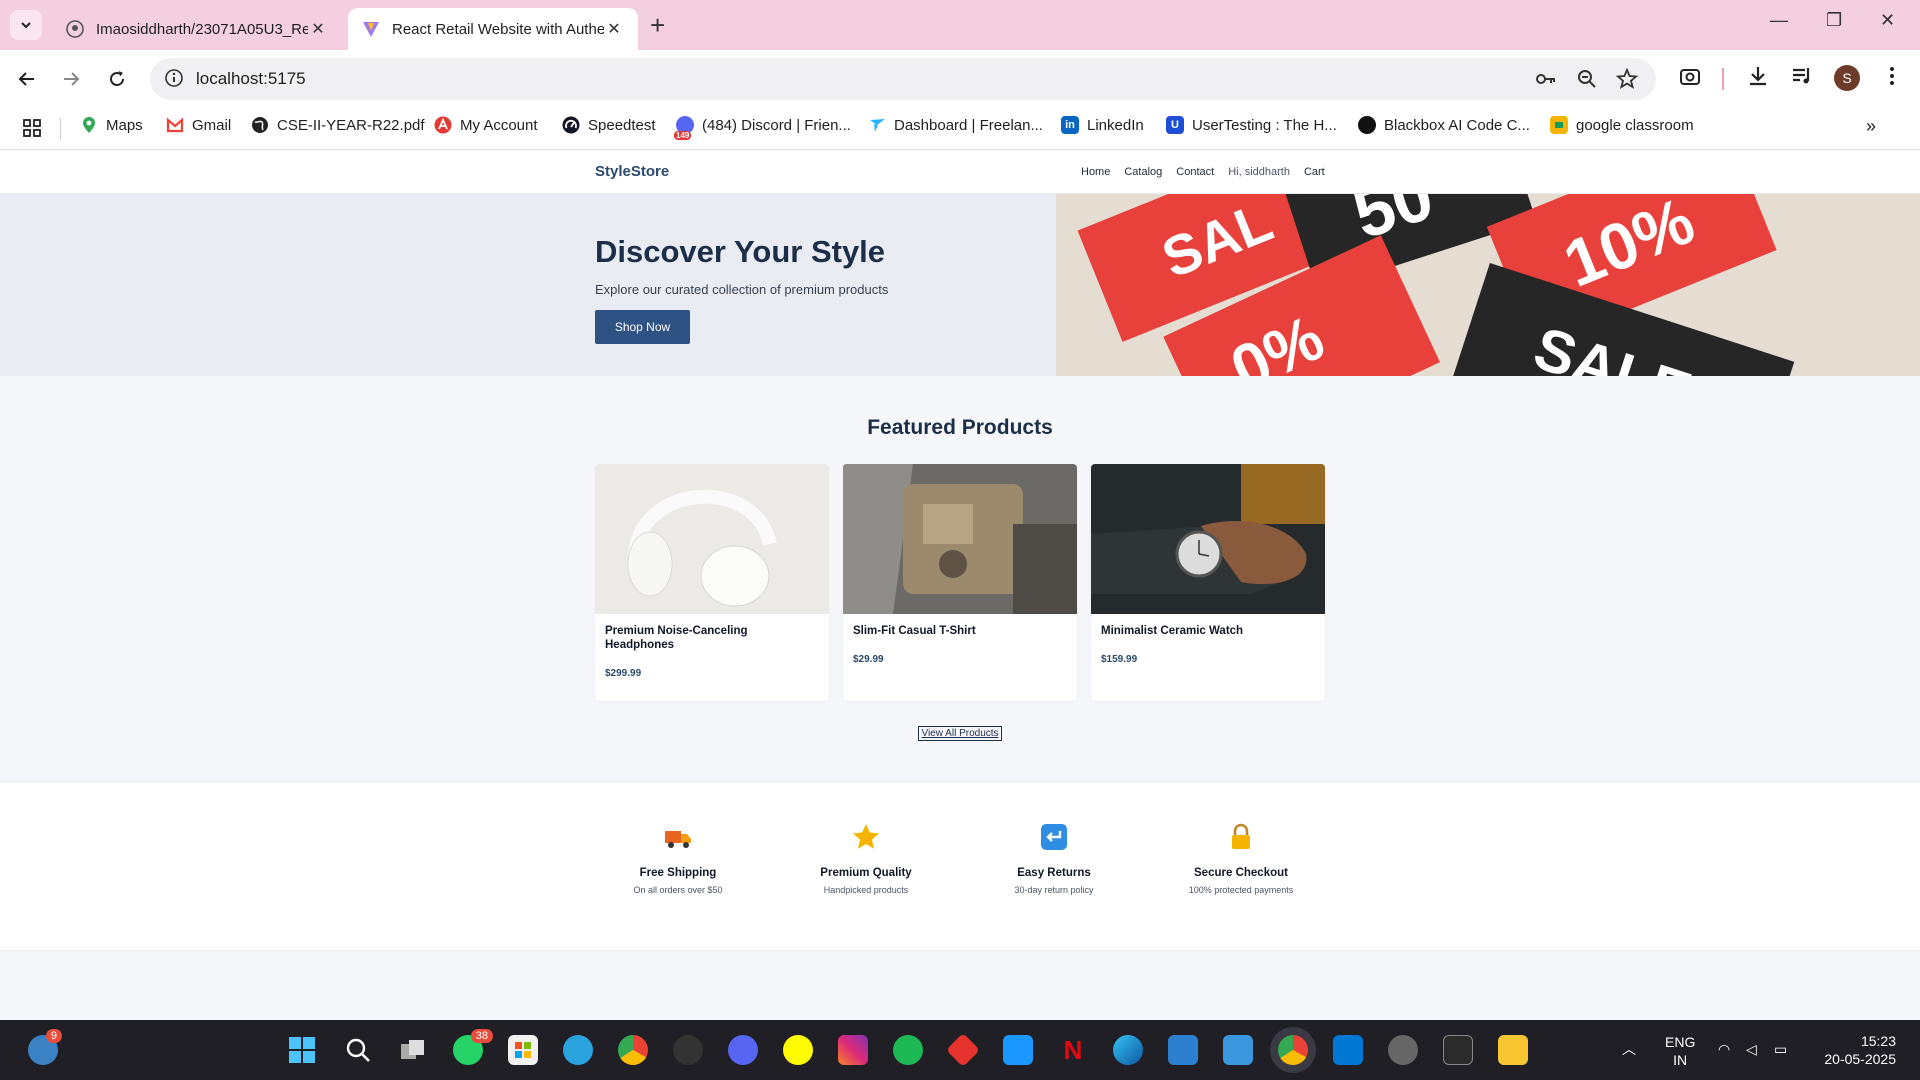  What do you see at coordinates (1119, 659) in the screenshot?
I see `product-price: $159.99` at bounding box center [1119, 659].